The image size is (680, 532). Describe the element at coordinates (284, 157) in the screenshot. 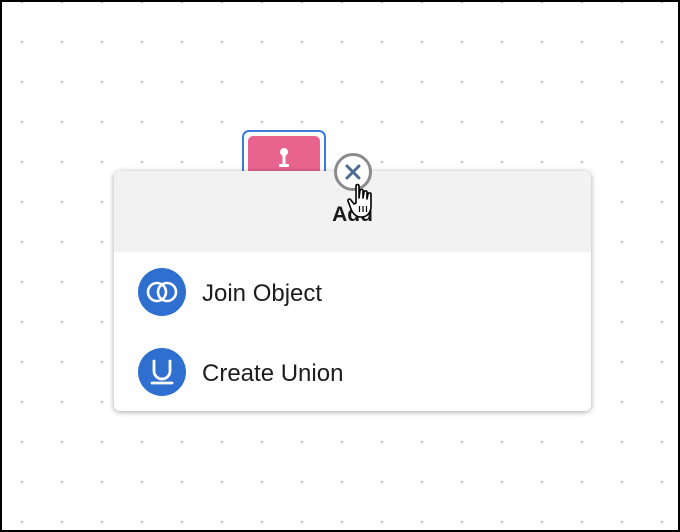

I see `node-connector-icon` at that location.